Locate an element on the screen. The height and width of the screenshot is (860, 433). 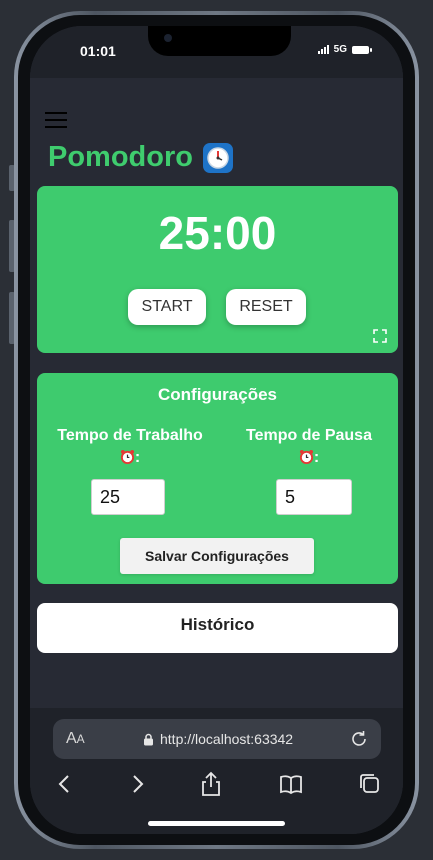
pause-time-input is located at coordinates (314, 497).